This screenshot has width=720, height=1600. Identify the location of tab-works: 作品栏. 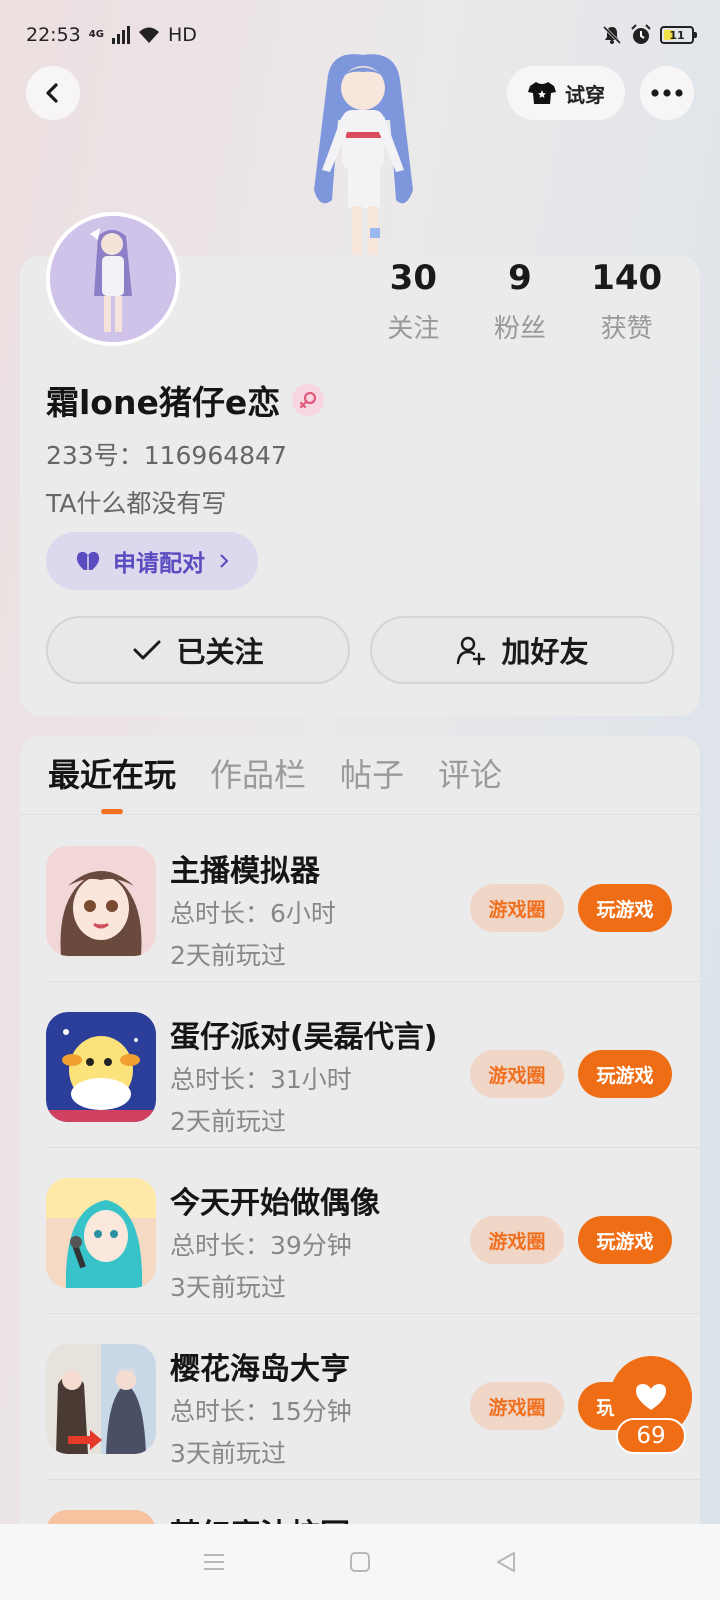
(258, 782).